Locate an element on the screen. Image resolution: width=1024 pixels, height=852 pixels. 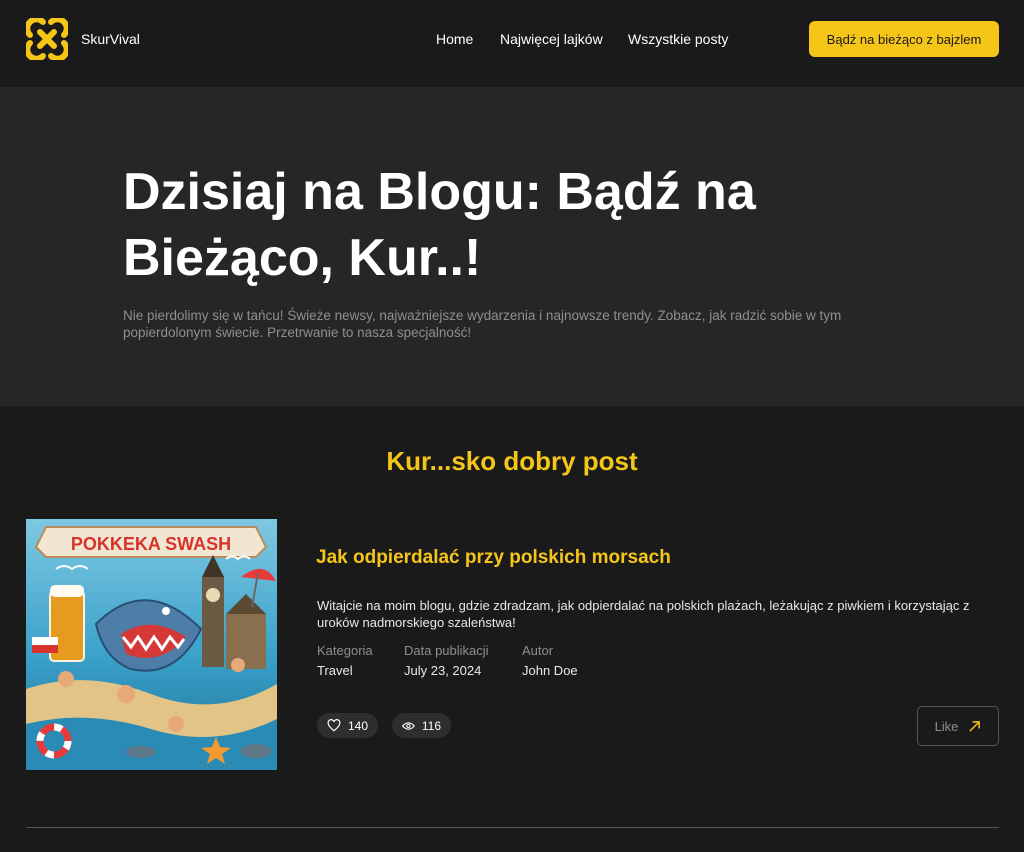
section-divider is located at coordinates (512, 827).